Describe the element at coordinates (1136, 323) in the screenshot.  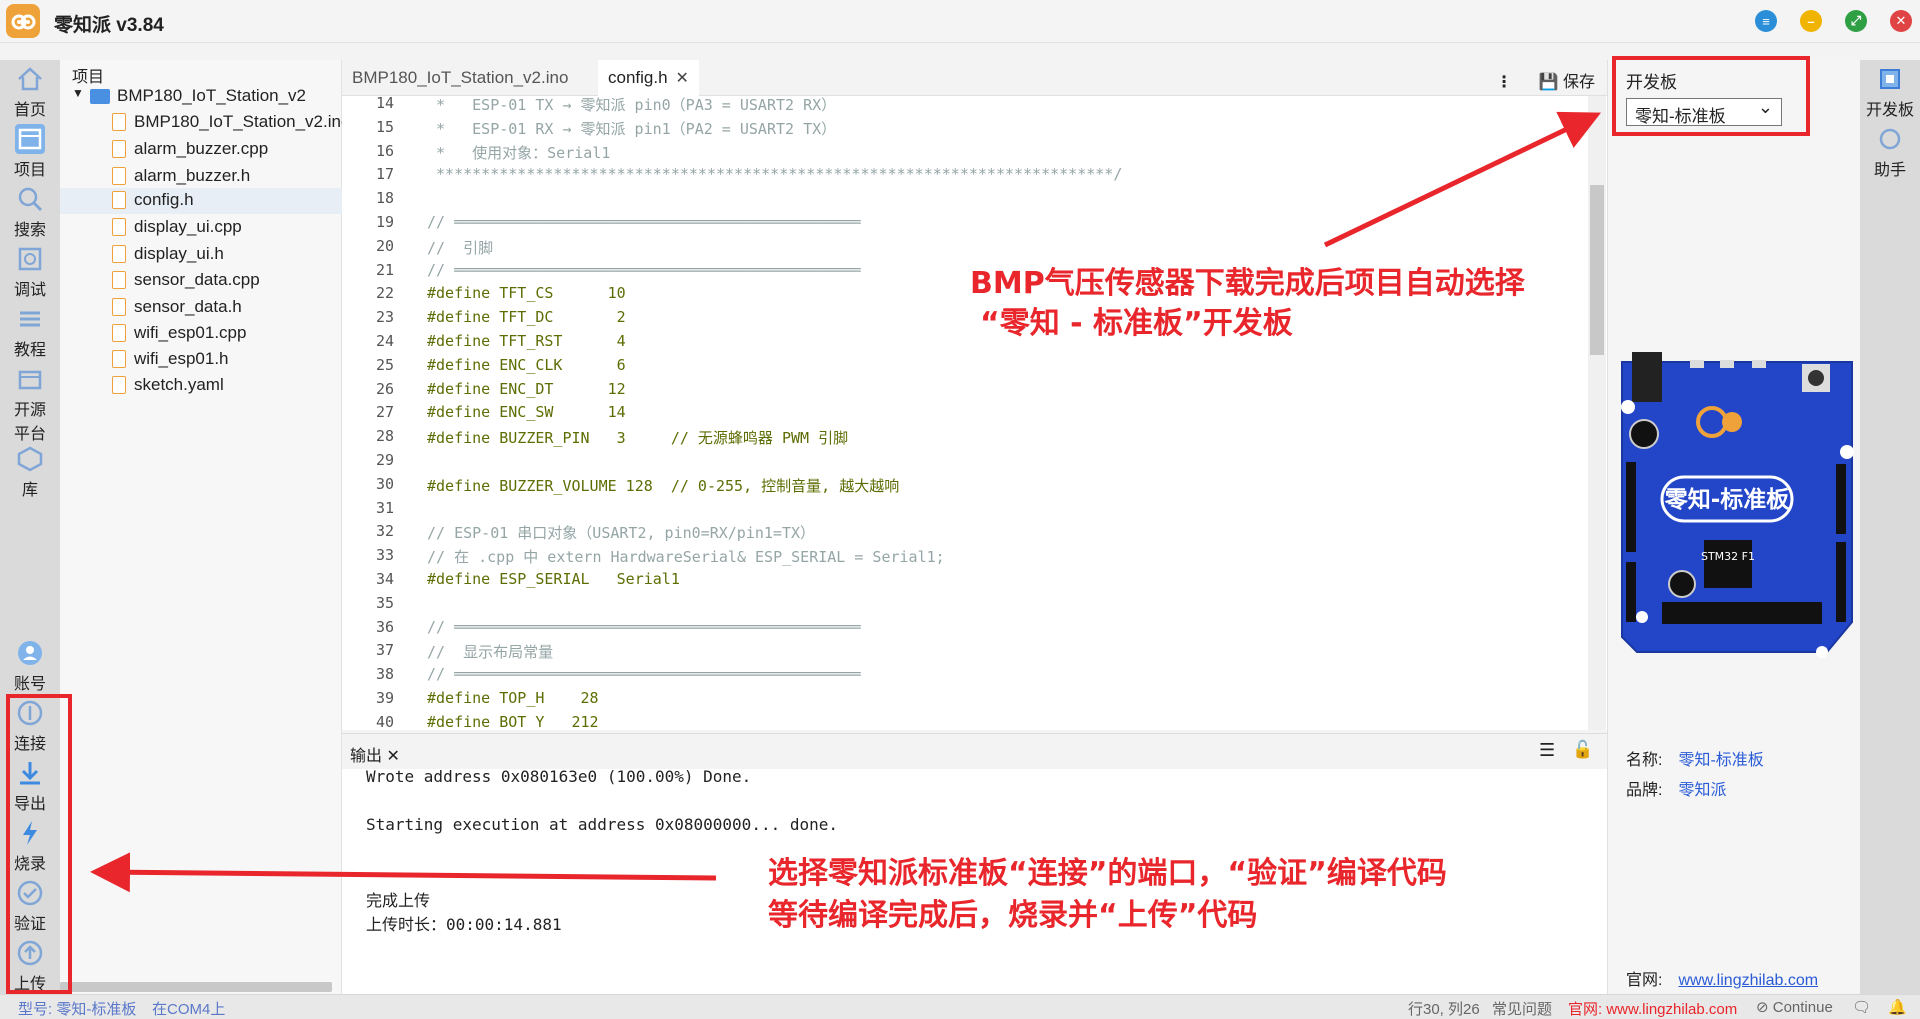
I see `annotation-top-line2: “零知 - 标准板”开发板` at that location.